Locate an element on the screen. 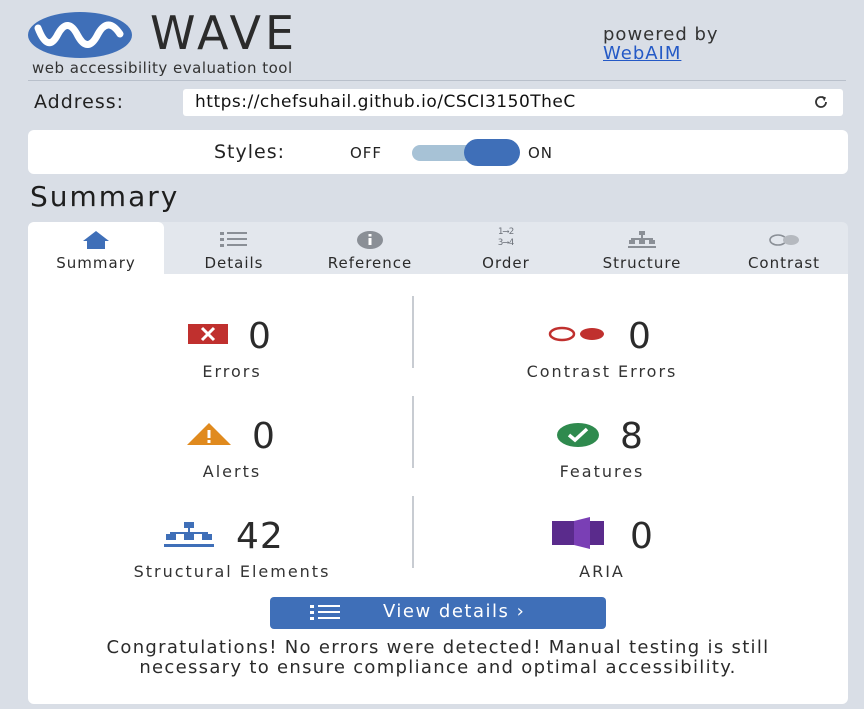  errors-stat: 0 Errors is located at coordinates (232, 351).